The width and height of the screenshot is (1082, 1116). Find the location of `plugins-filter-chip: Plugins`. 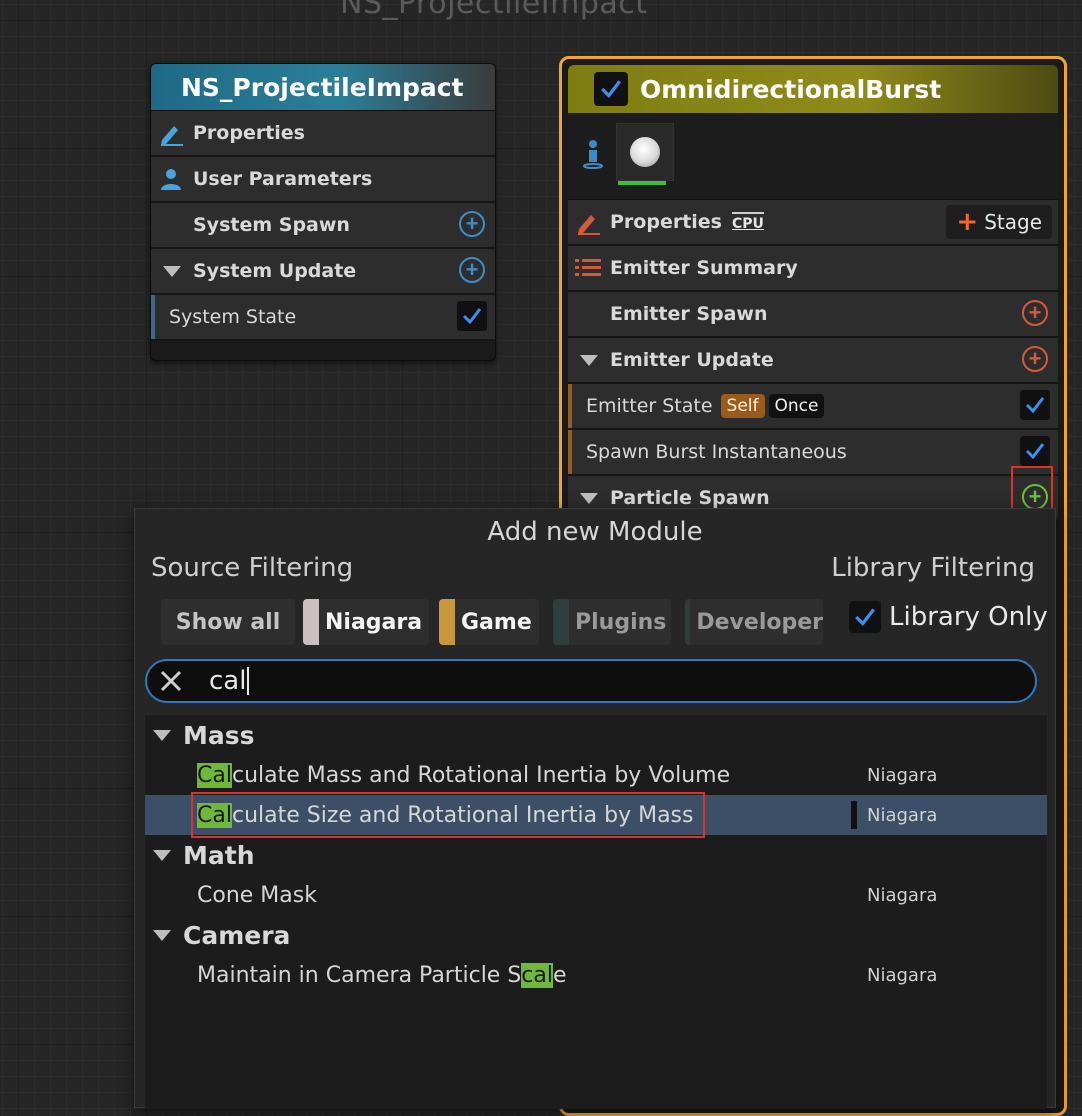

plugins-filter-chip: Plugins is located at coordinates (612, 622).